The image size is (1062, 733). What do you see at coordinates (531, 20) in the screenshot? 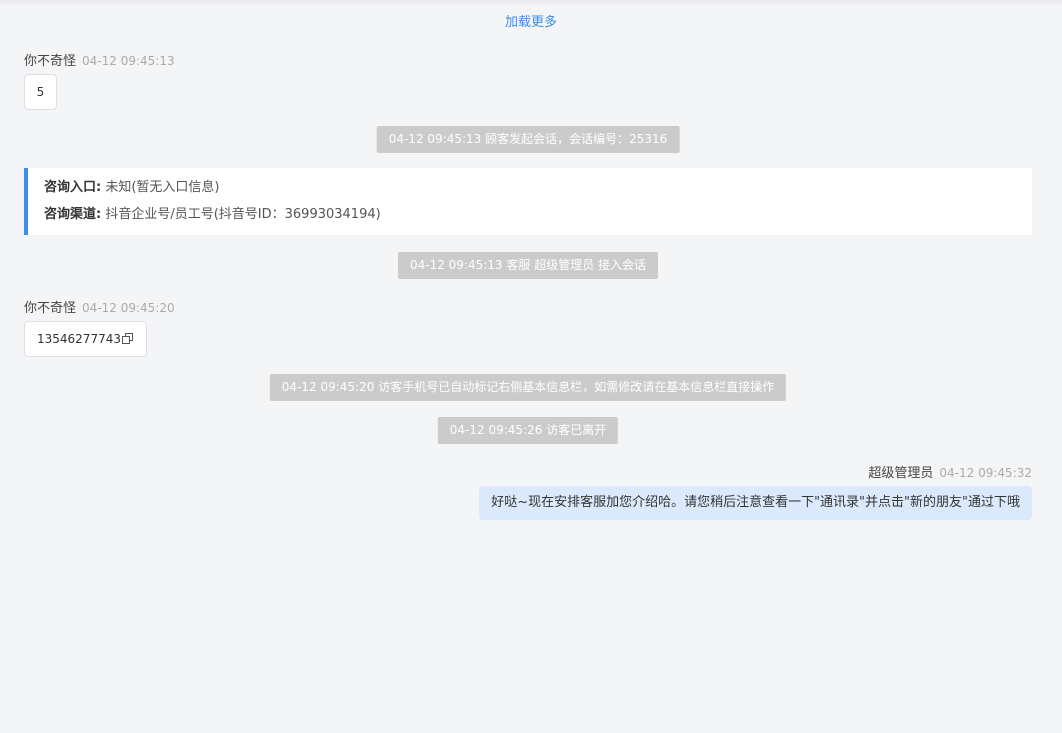
I see `load-more-link: 加载更多` at bounding box center [531, 20].